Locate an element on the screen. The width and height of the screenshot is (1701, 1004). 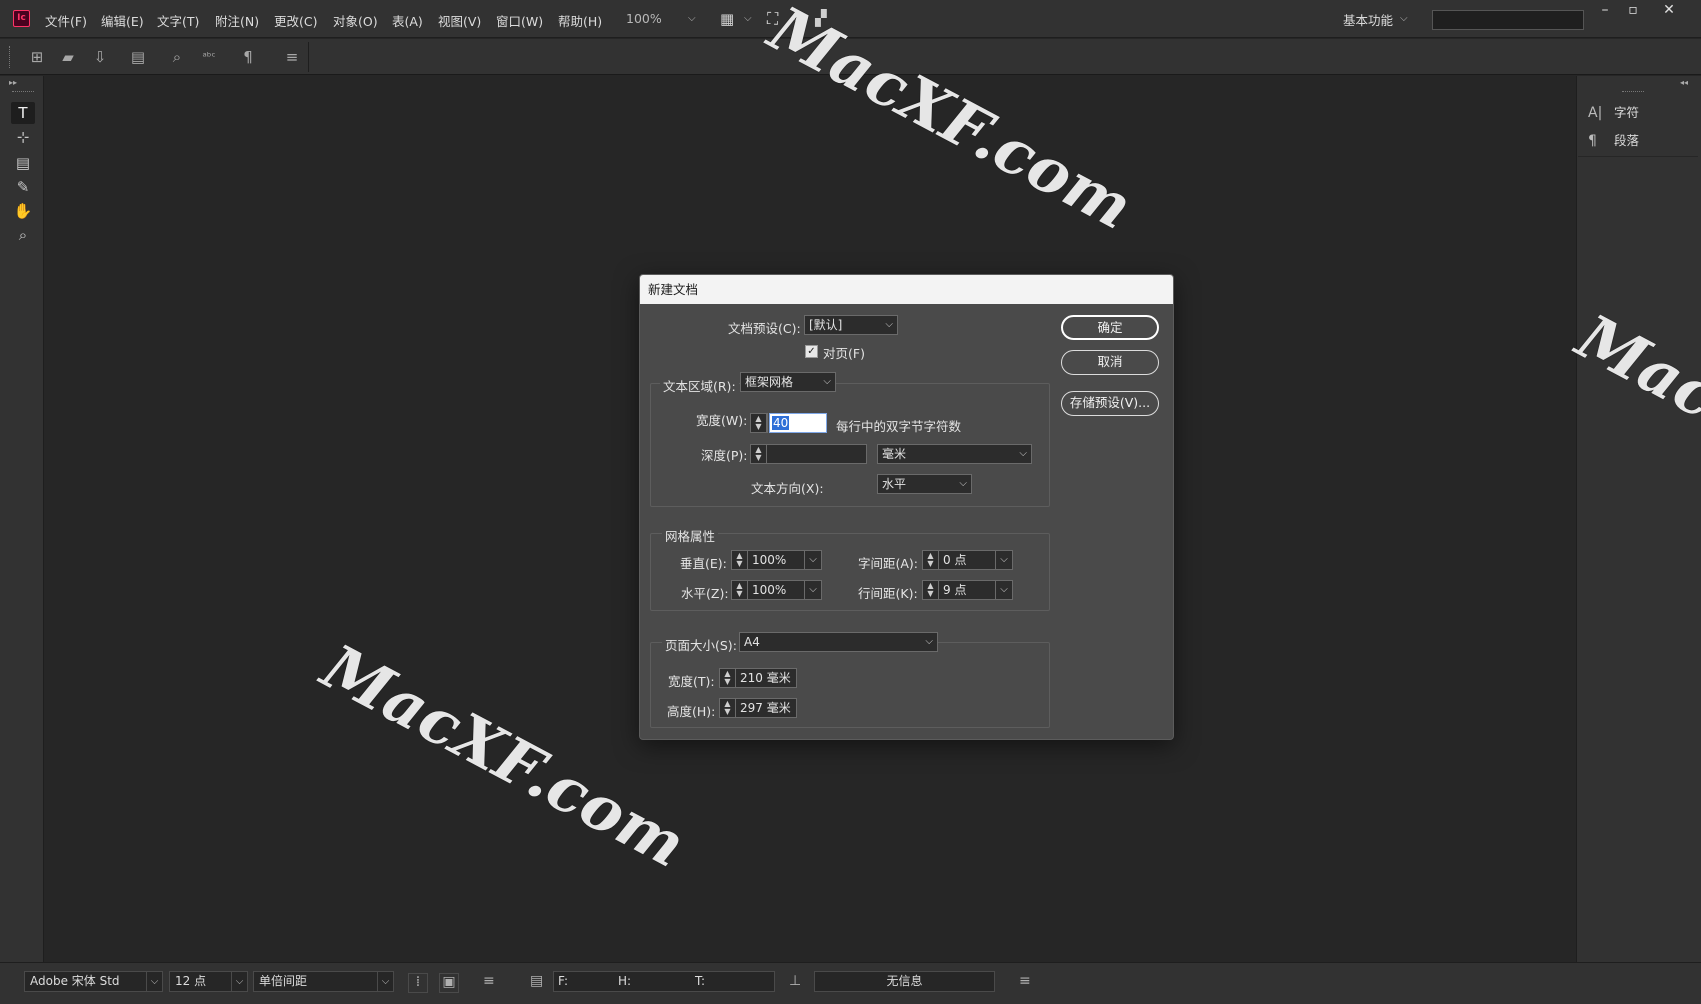
menu-edit: 编辑(E) is located at coordinates (122, 20).